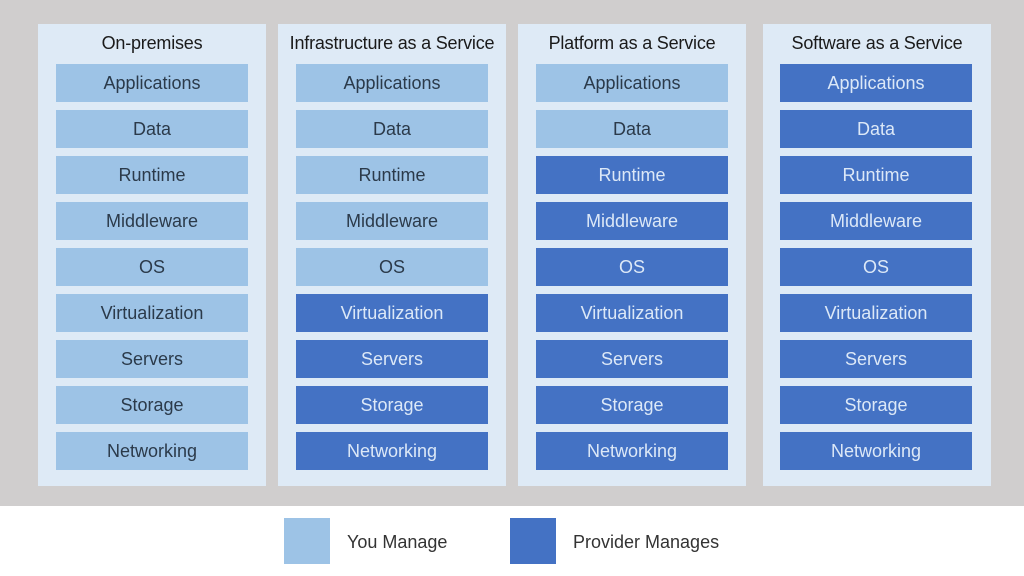  What do you see at coordinates (877, 43) in the screenshot?
I see `column-title: Software as a Service` at bounding box center [877, 43].